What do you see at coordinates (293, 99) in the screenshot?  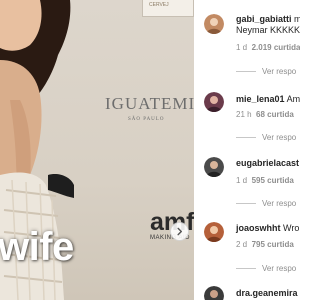 I see `comment-body: Am` at bounding box center [293, 99].